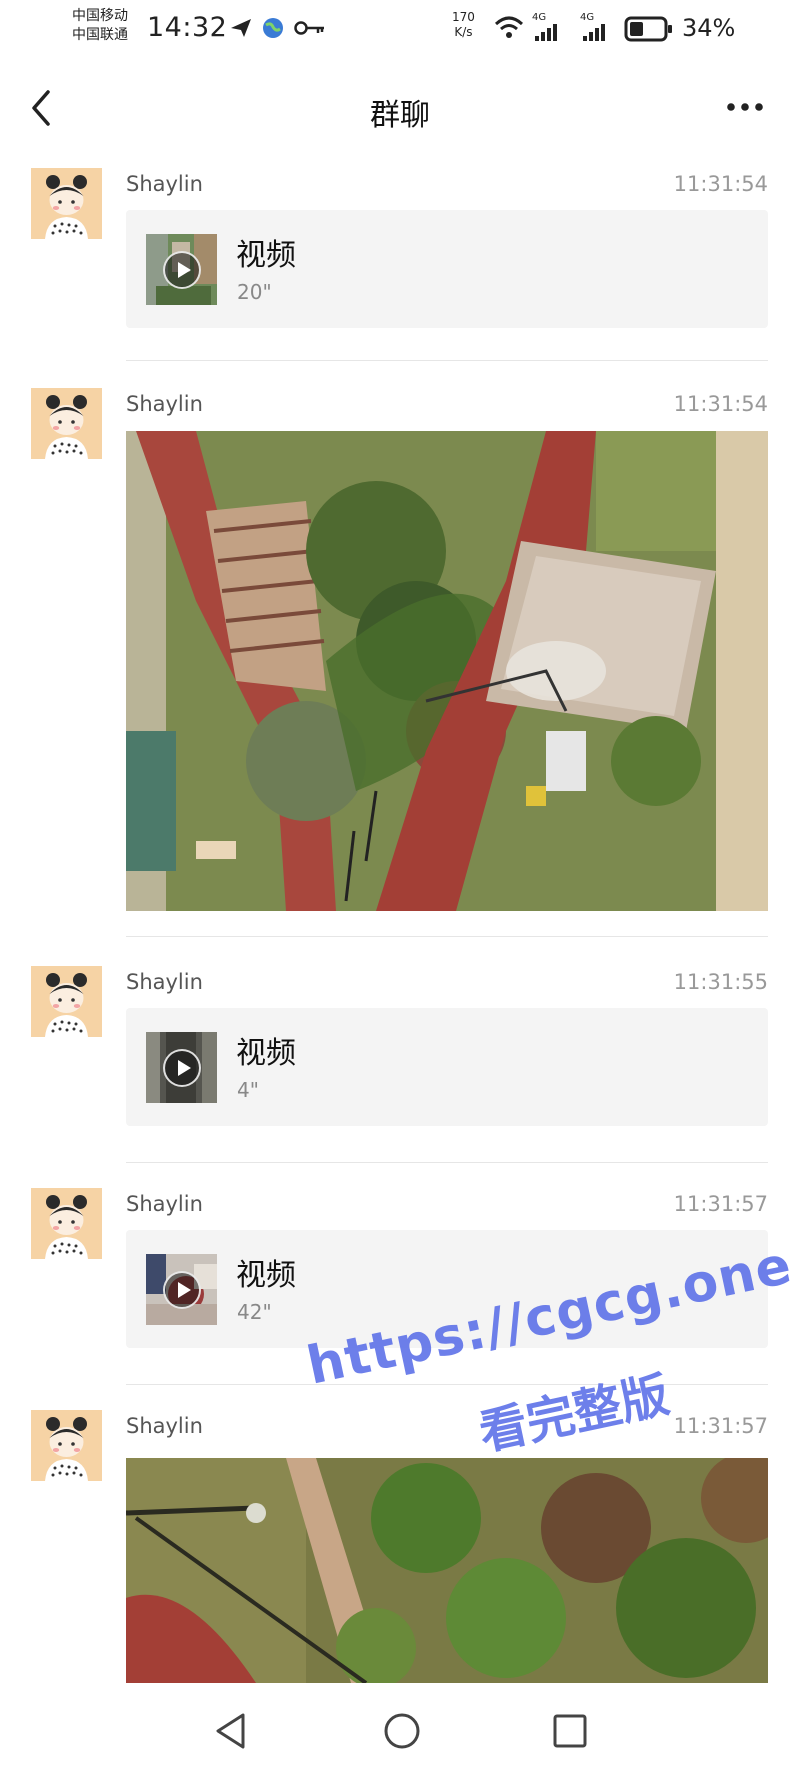 The image size is (800, 1778). I want to click on message-time: 11:31:55, so click(720, 982).